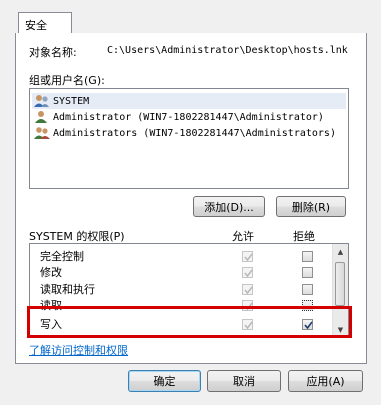 The height and width of the screenshot is (405, 381). Describe the element at coordinates (42, 117) in the screenshot. I see `user-icon` at that location.